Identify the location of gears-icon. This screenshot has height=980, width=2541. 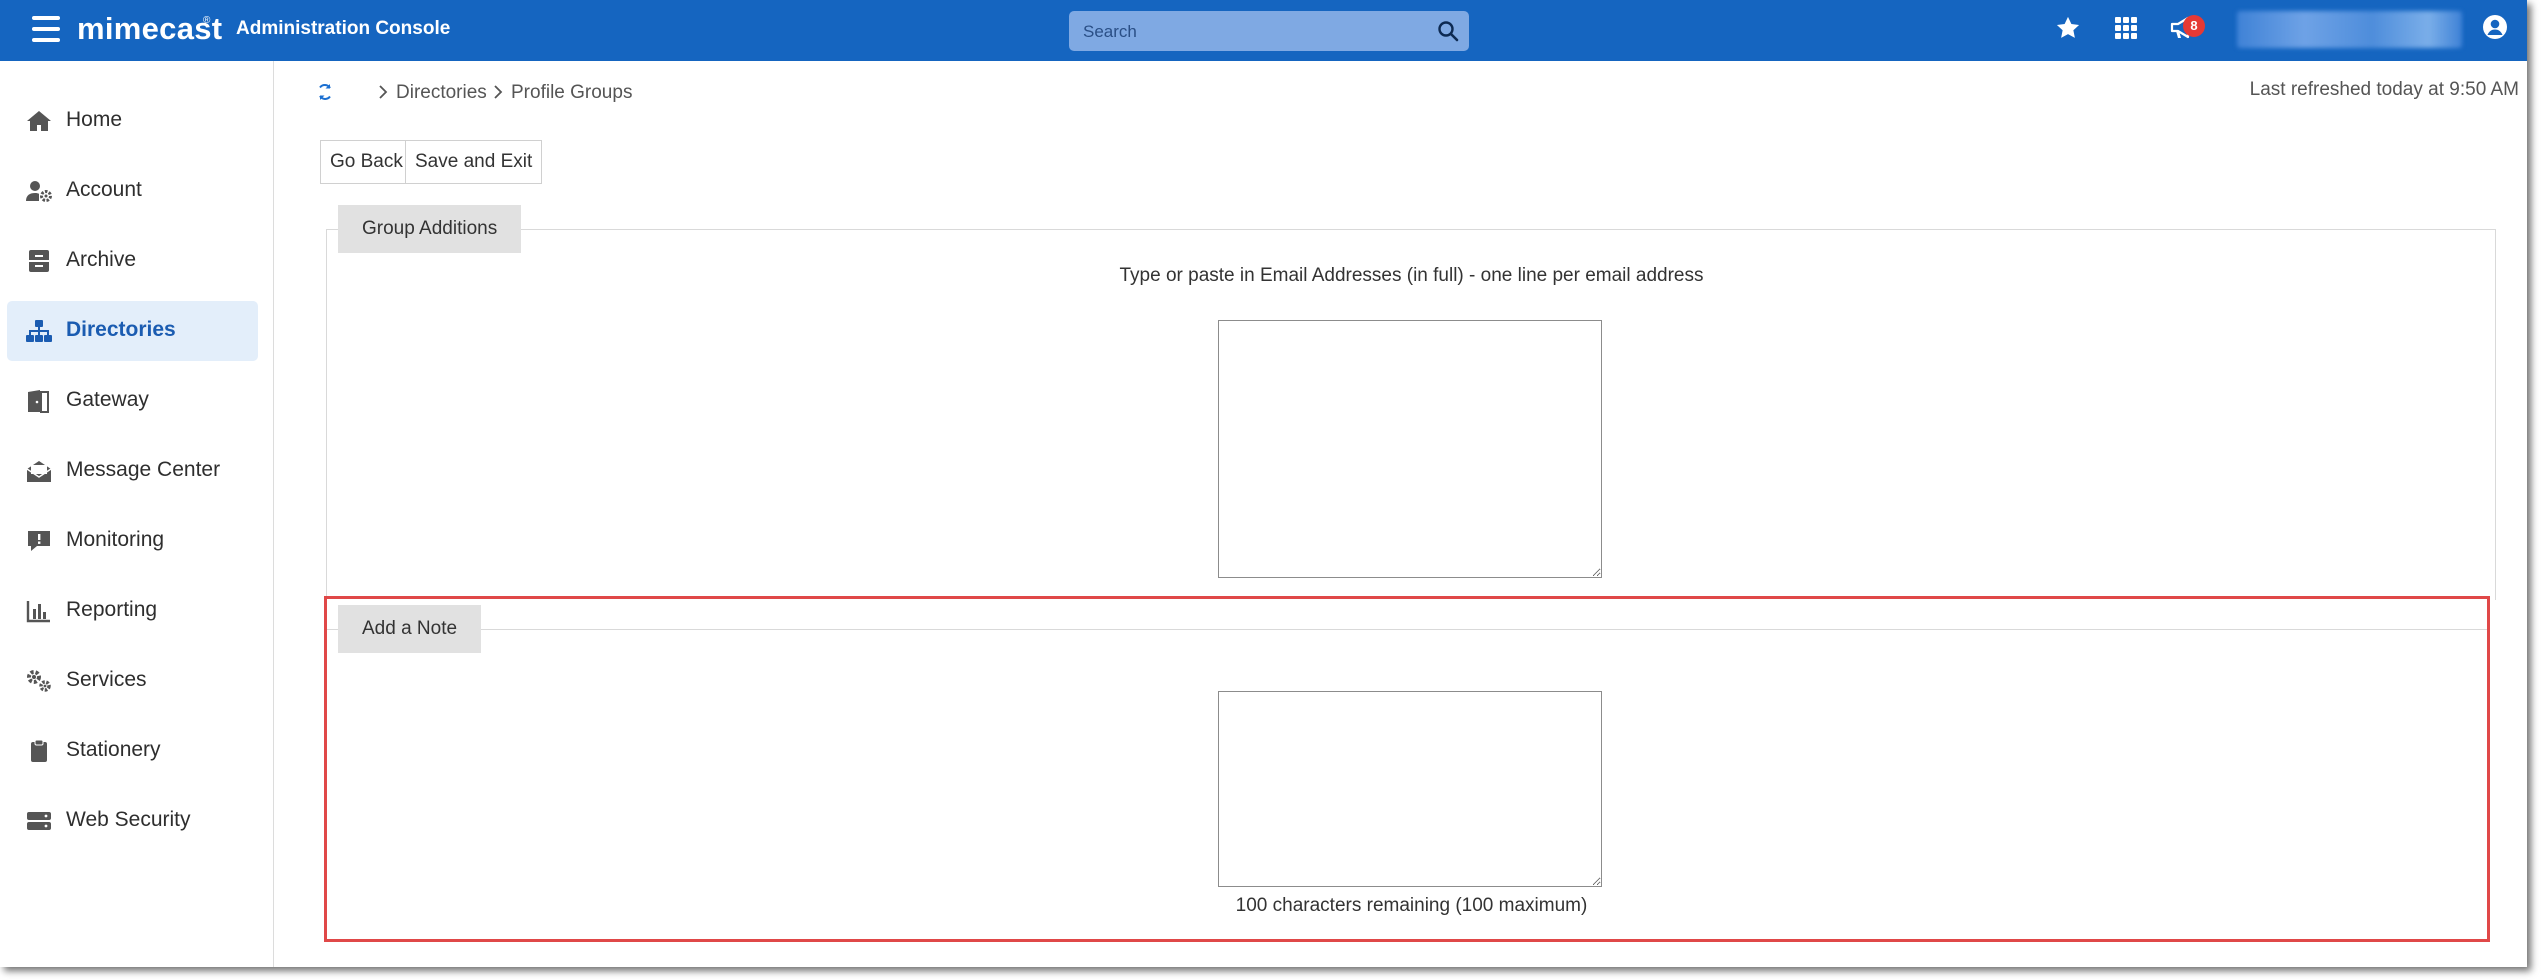
(39, 681).